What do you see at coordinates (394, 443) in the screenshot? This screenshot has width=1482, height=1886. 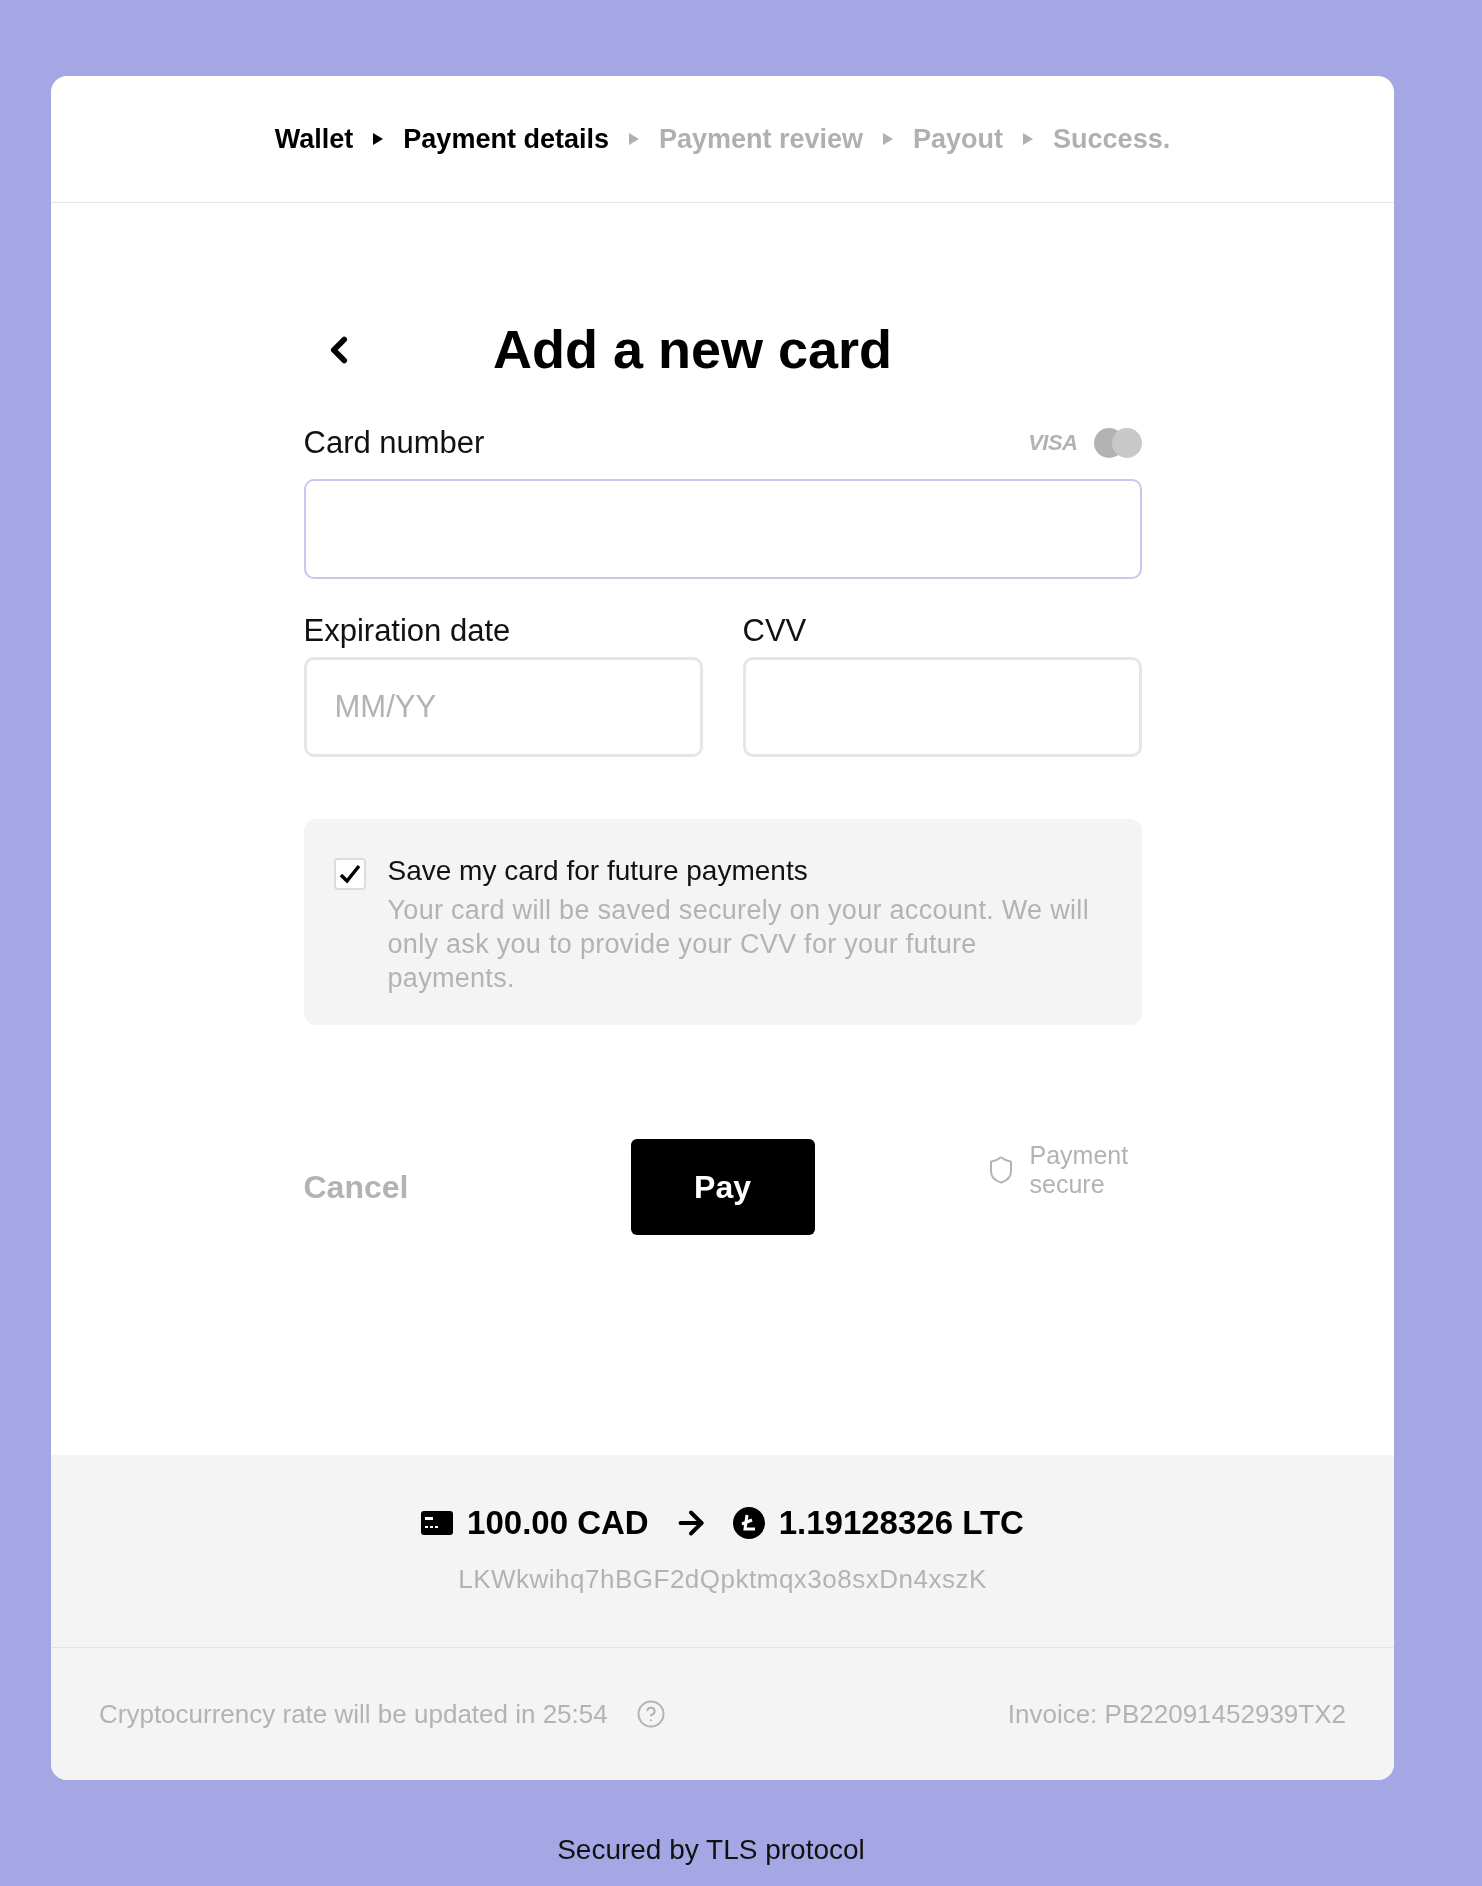 I see `field-label: Card number` at bounding box center [394, 443].